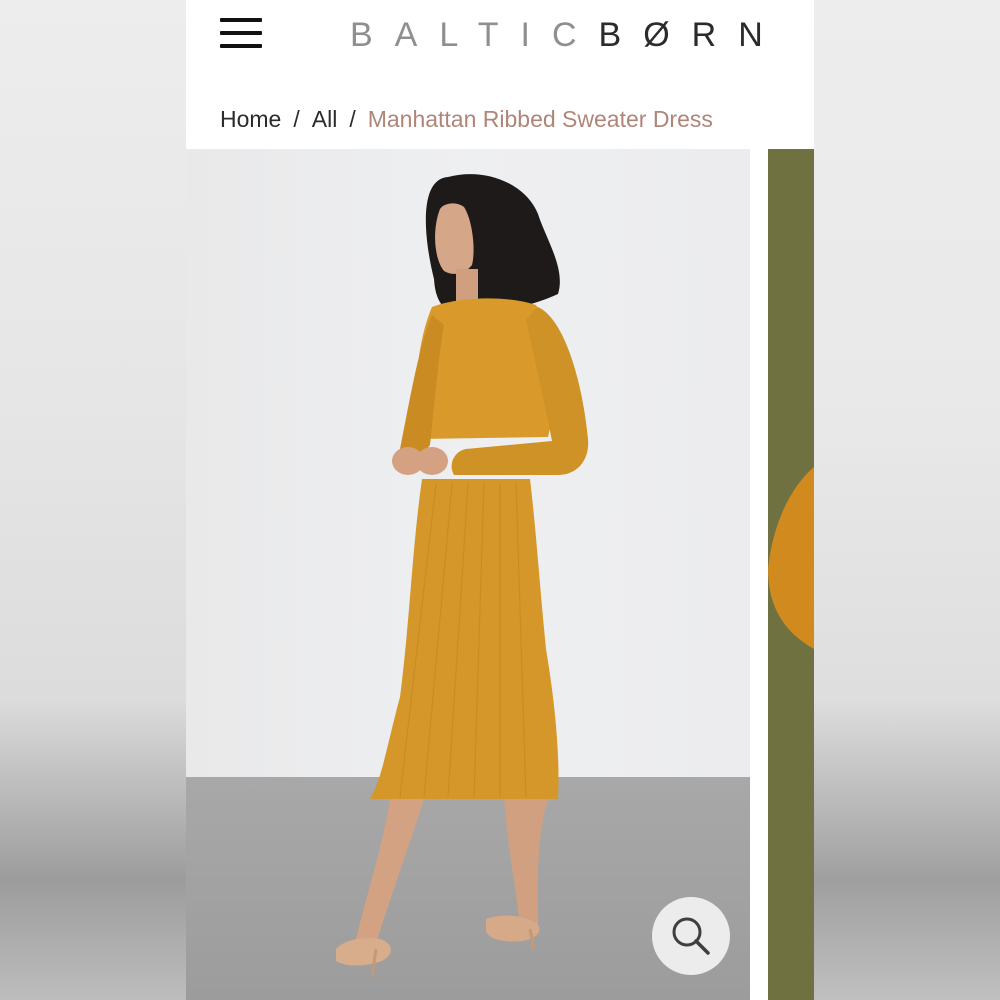  Describe the element at coordinates (250, 119) in the screenshot. I see `breadcrumb-home: Home` at that location.